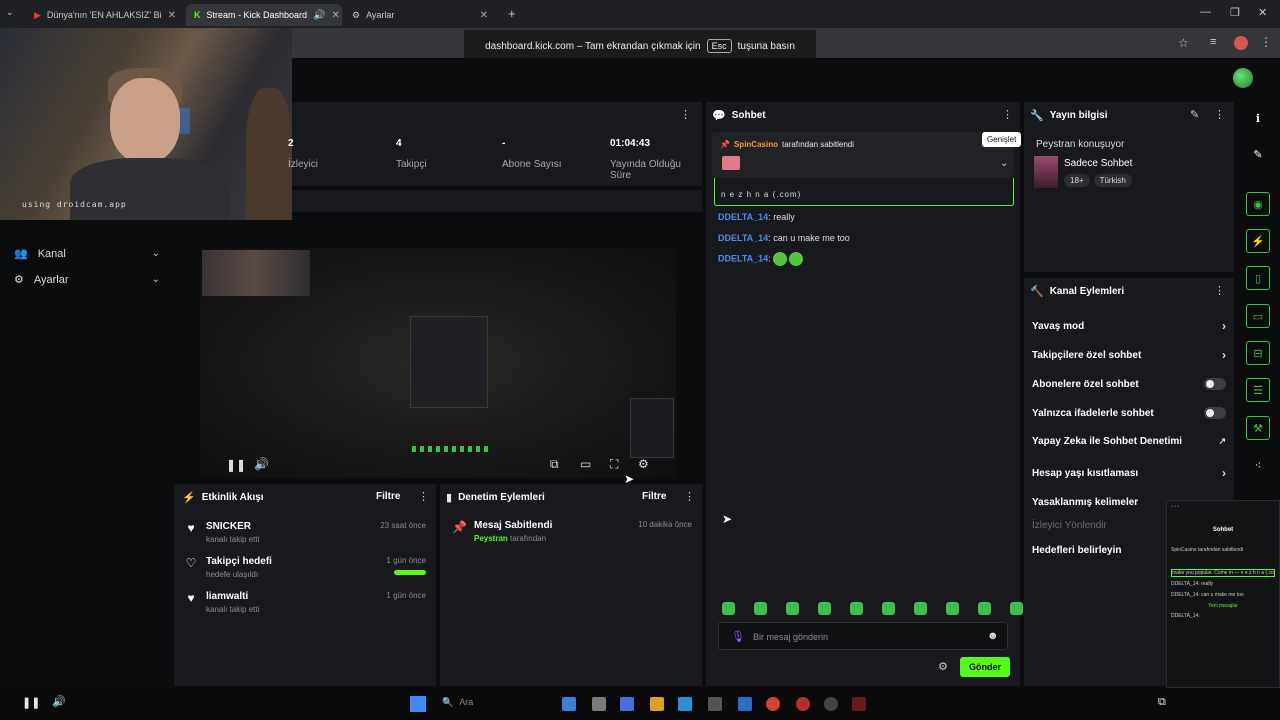  I want to click on profile-avatar, so click(1241, 43).